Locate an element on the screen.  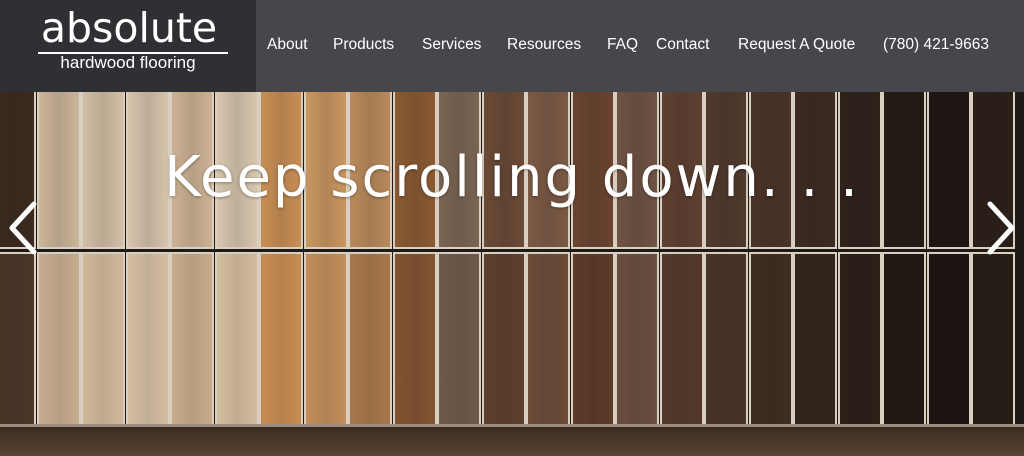
hero-headline: Keep scrolling down. . . is located at coordinates (512, 177).